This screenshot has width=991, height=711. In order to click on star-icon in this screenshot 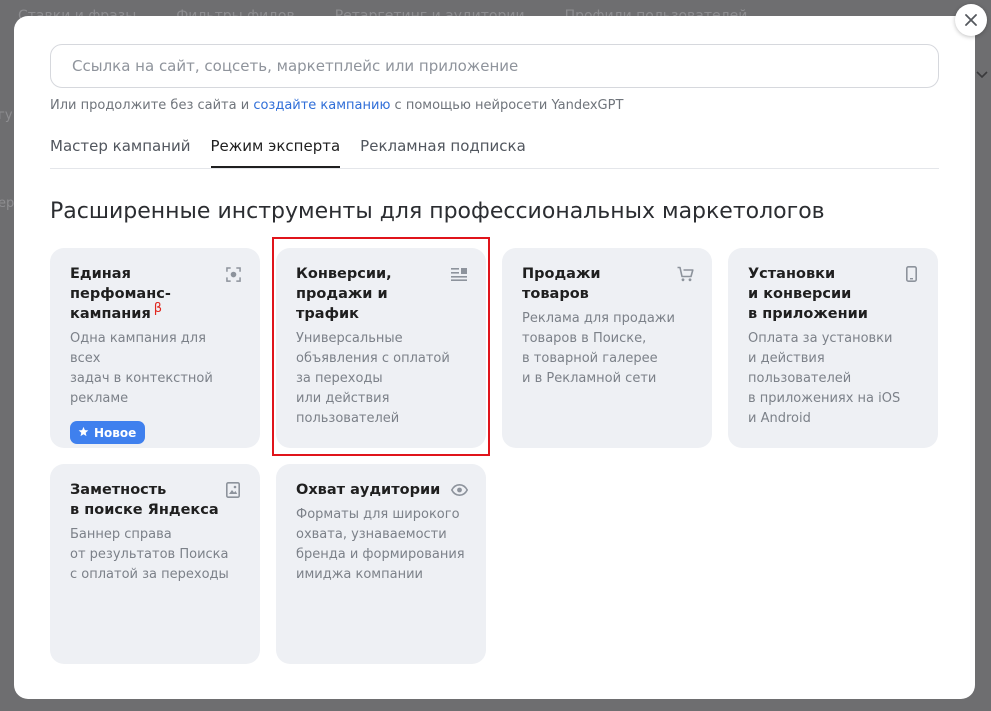, I will do `click(83, 433)`.